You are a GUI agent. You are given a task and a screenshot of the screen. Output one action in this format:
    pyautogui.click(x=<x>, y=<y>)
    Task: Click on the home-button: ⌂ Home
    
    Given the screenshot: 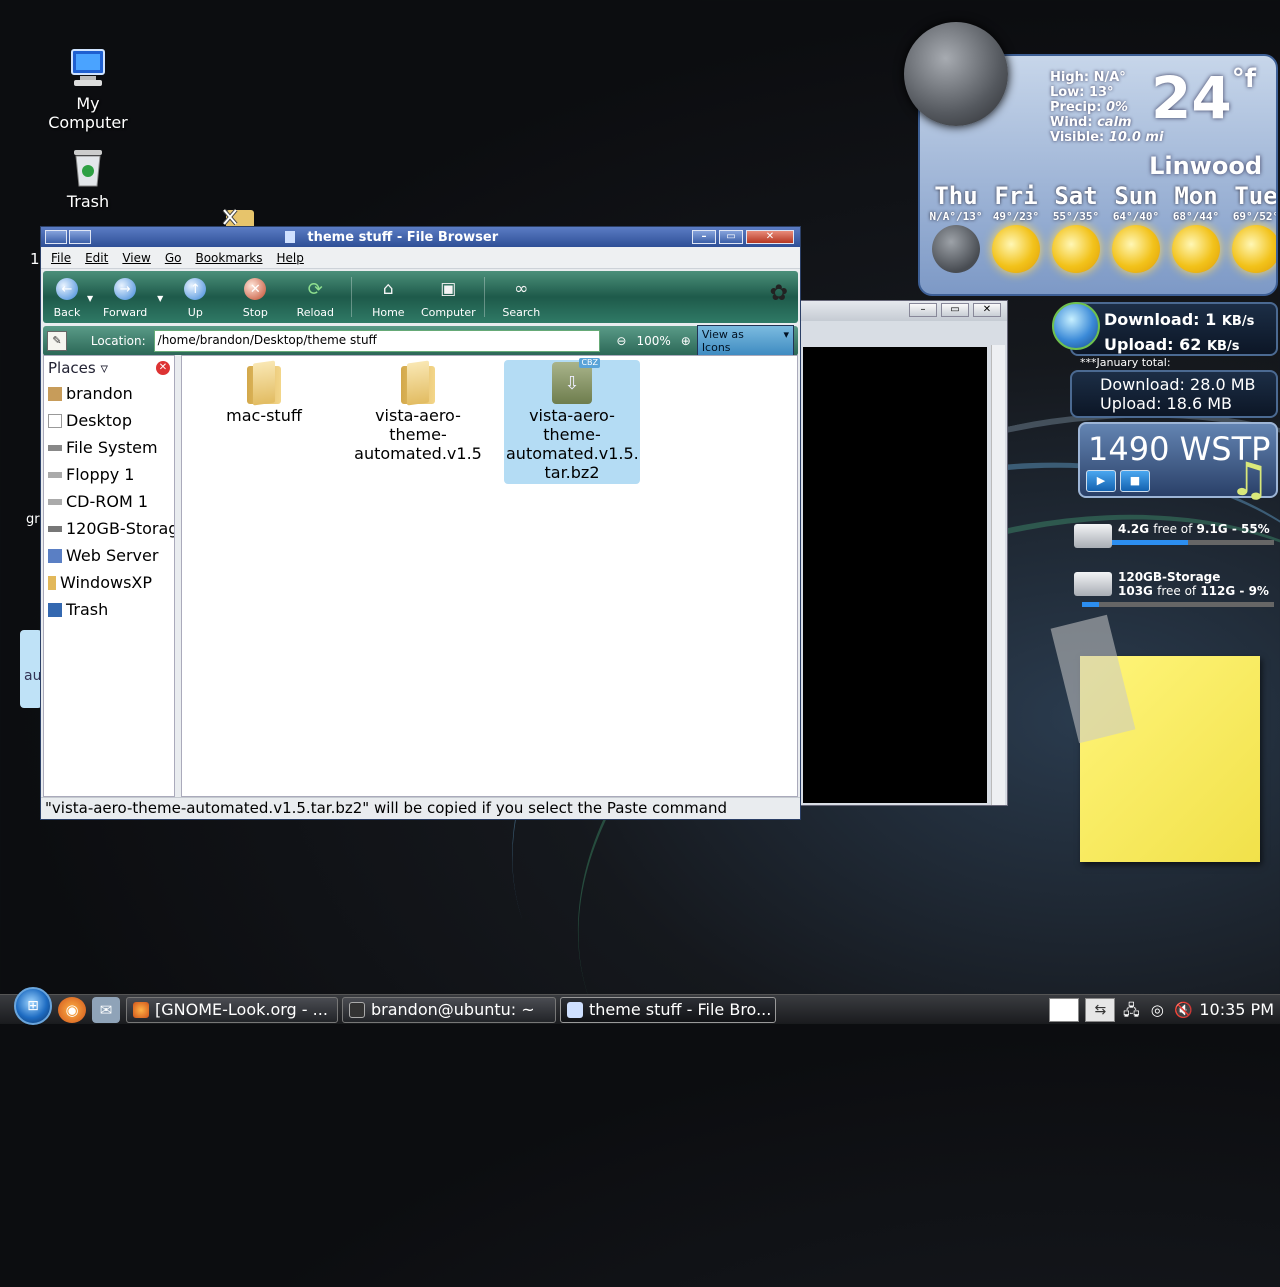 What is the action you would take?
    pyautogui.click(x=388, y=298)
    